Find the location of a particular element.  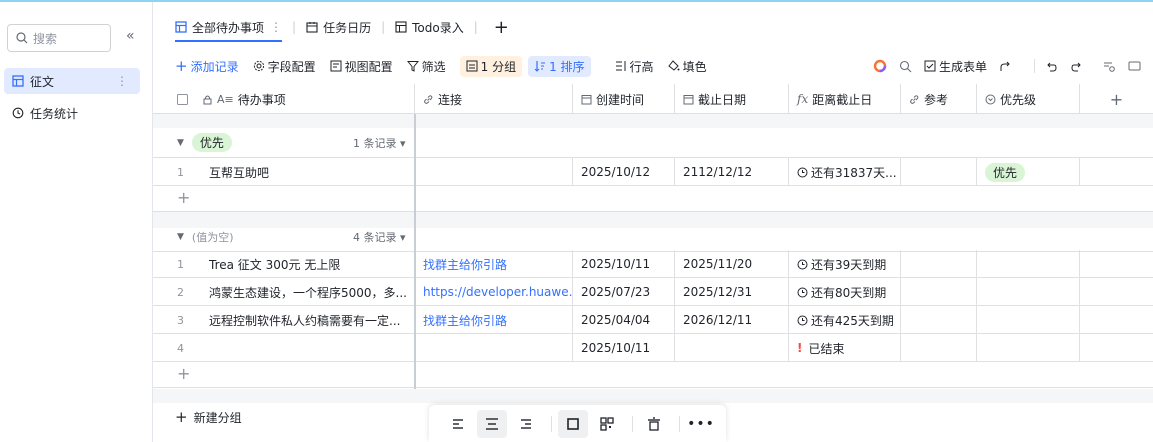

todo-cell is located at coordinates (304, 348).